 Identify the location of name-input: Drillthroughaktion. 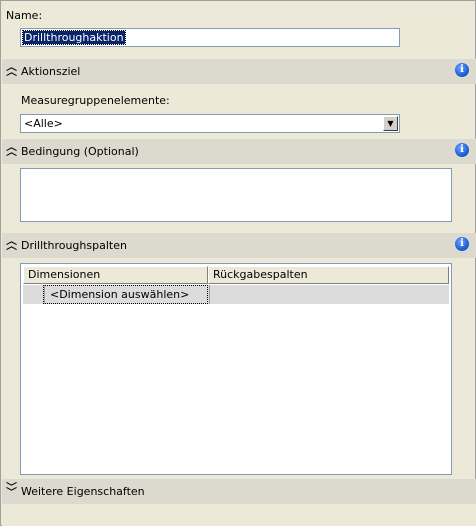
(210, 37).